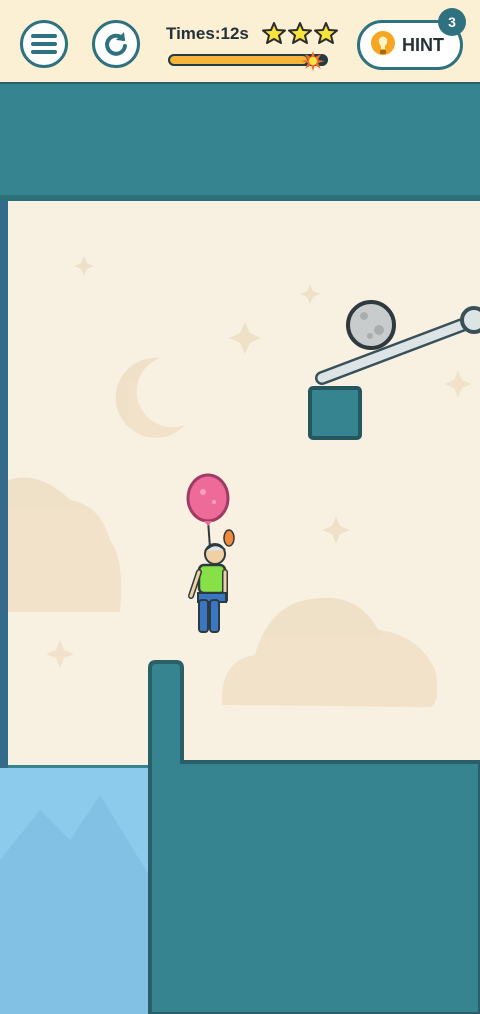 Image resolution: width=480 pixels, height=1014 pixels. I want to click on cloud-decor-right, so click(329, 652).